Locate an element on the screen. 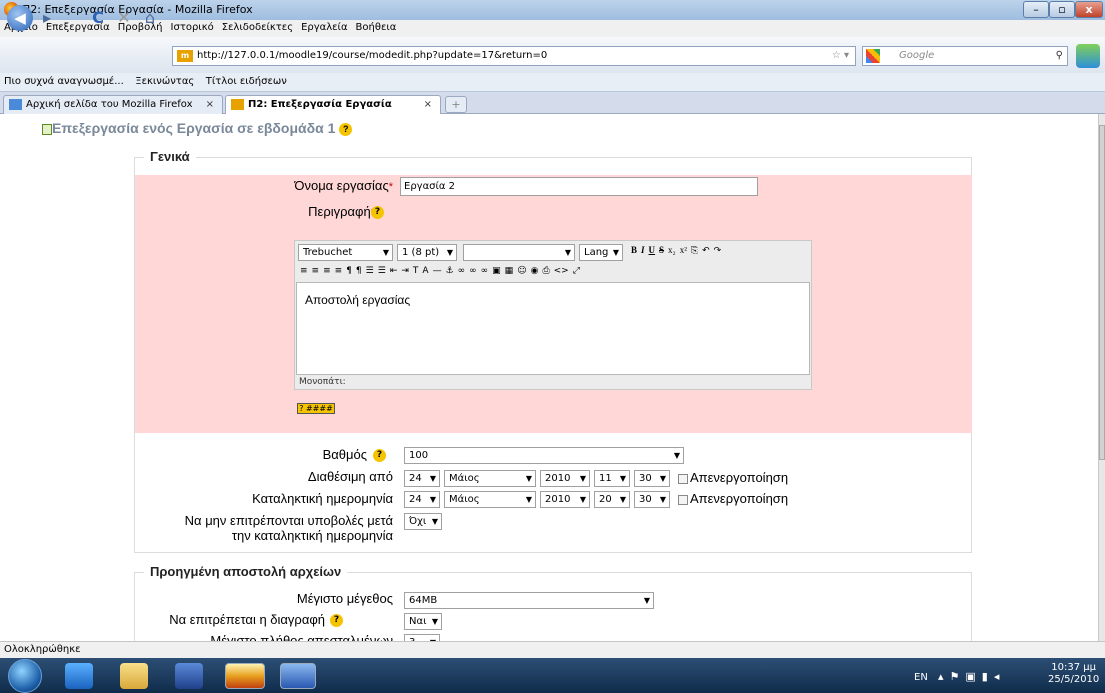 The height and width of the screenshot is (693, 1105). font-select: Trebuchet ▼ is located at coordinates (345, 252).